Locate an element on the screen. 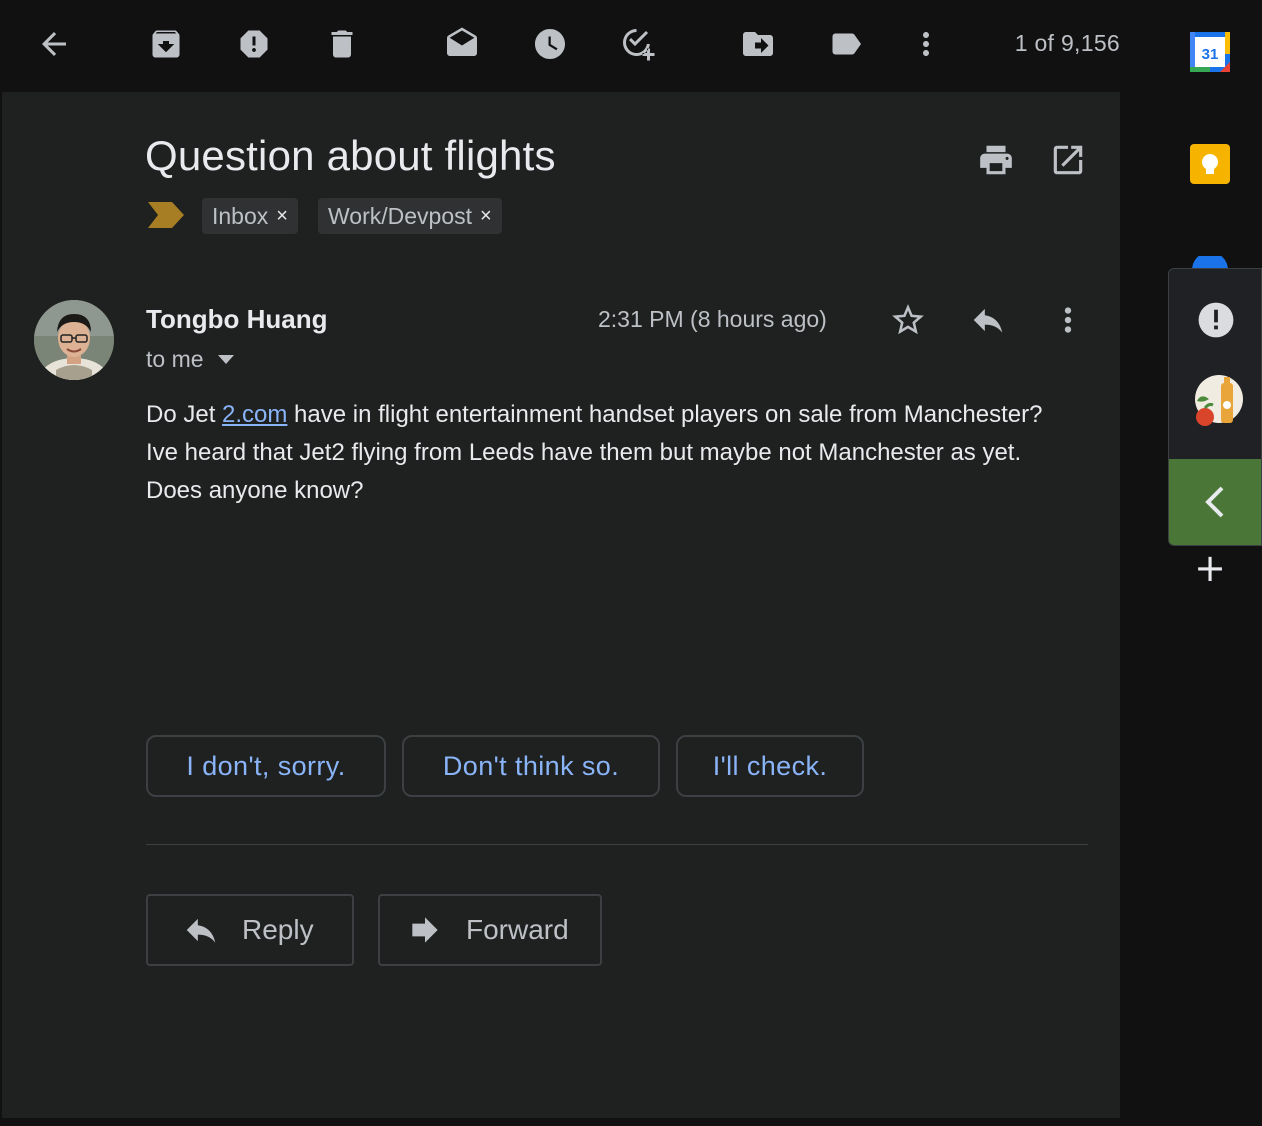 The height and width of the screenshot is (1126, 1262). reply-label: Reply is located at coordinates (278, 929).